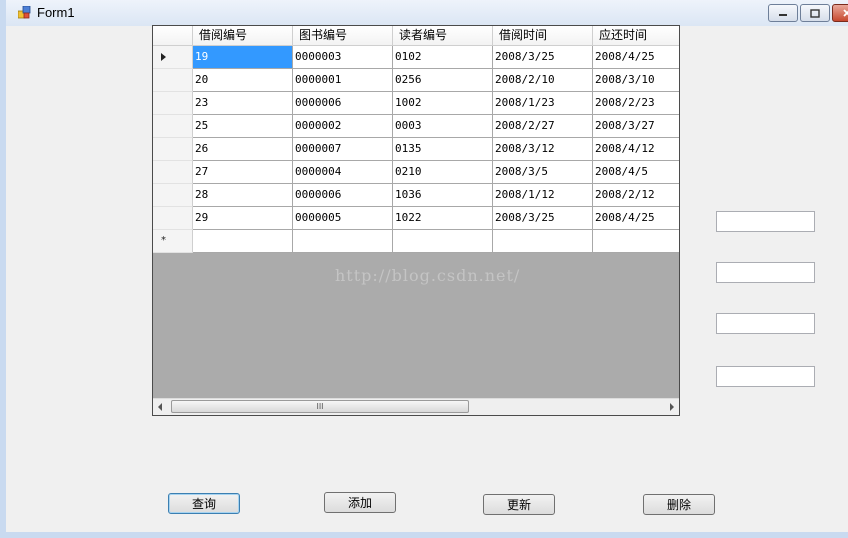 This screenshot has width=848, height=538. Describe the element at coordinates (543, 149) in the screenshot. I see `table-cell: 2008/3/12` at that location.